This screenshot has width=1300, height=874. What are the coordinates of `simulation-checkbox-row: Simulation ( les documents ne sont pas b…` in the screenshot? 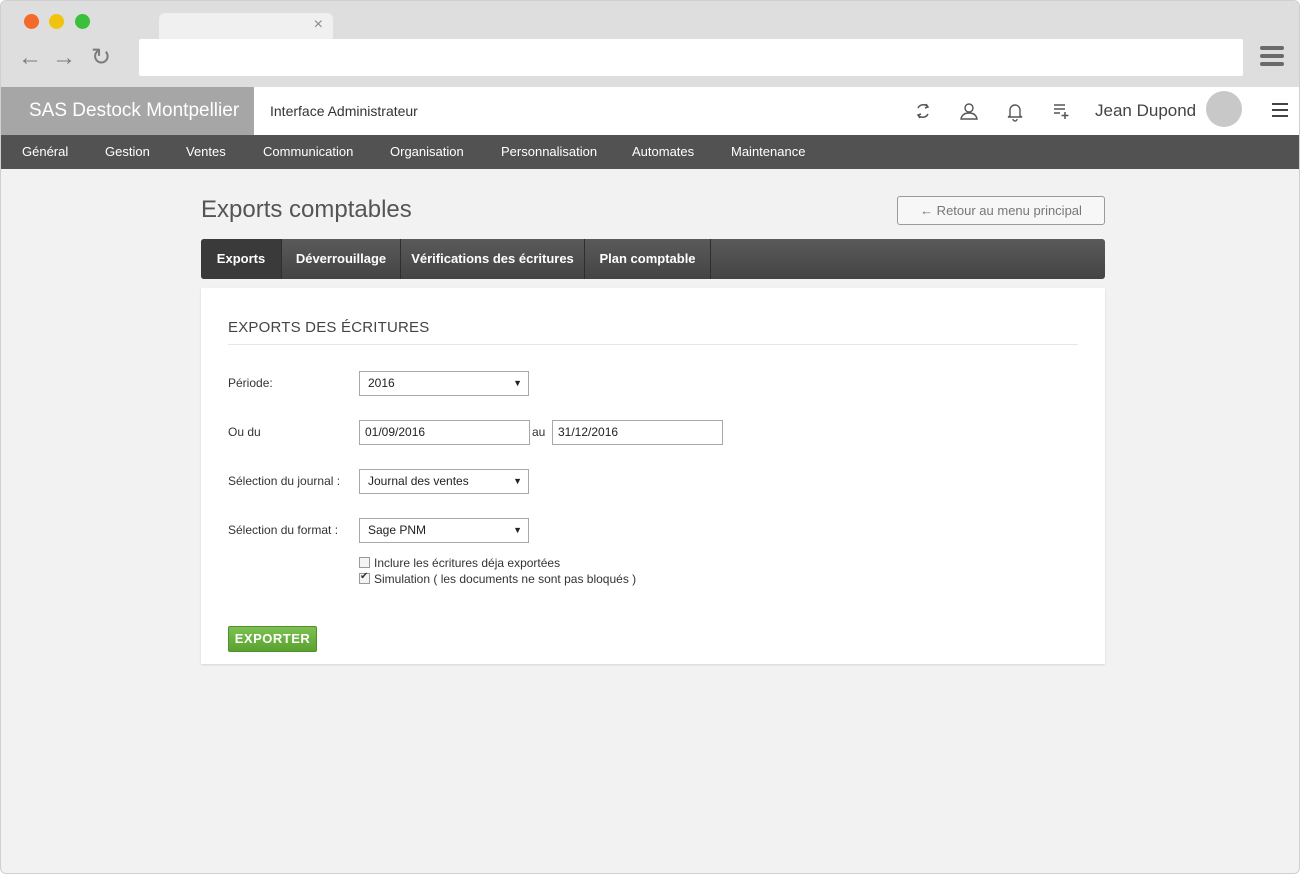 It's located at (498, 578).